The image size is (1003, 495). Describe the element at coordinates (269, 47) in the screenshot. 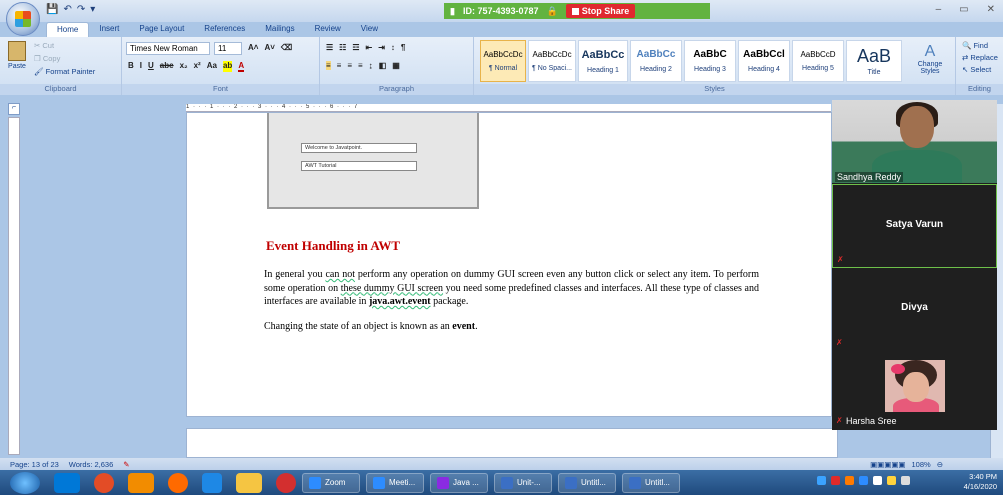

I see `shrink-font-button: A˅` at that location.